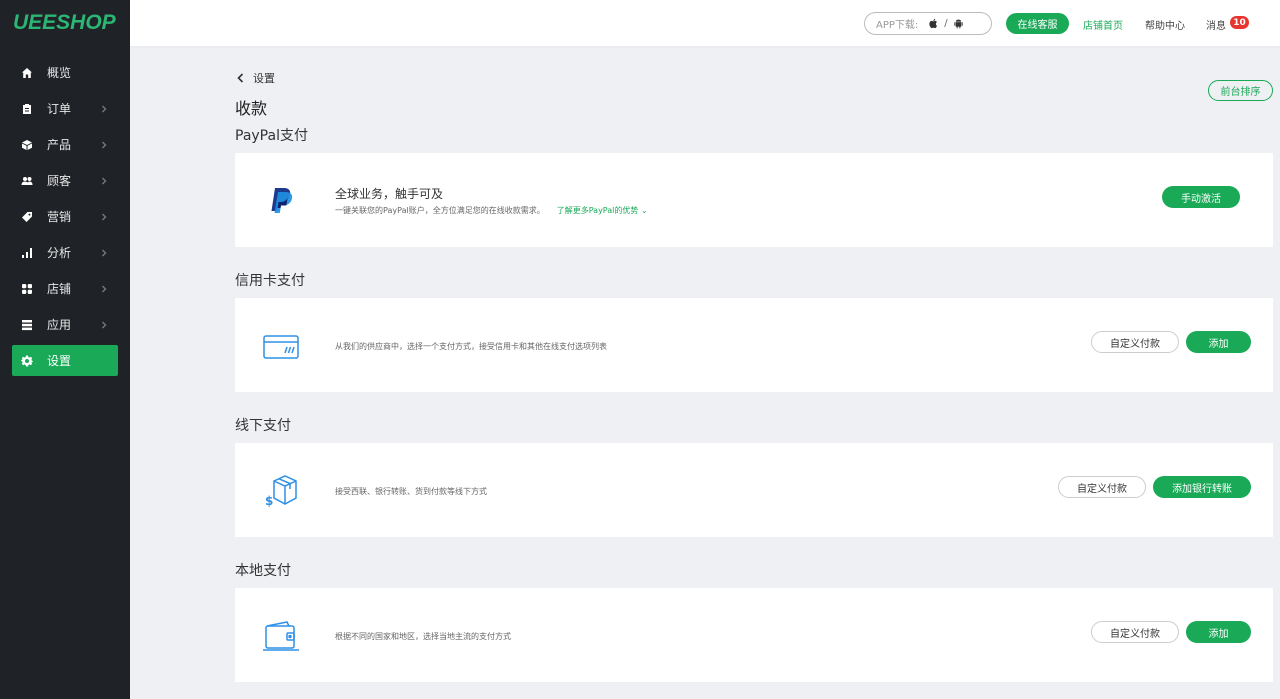 The image size is (1280, 699). Describe the element at coordinates (264, 78) in the screenshot. I see `breadcrumb-label: 设置` at that location.